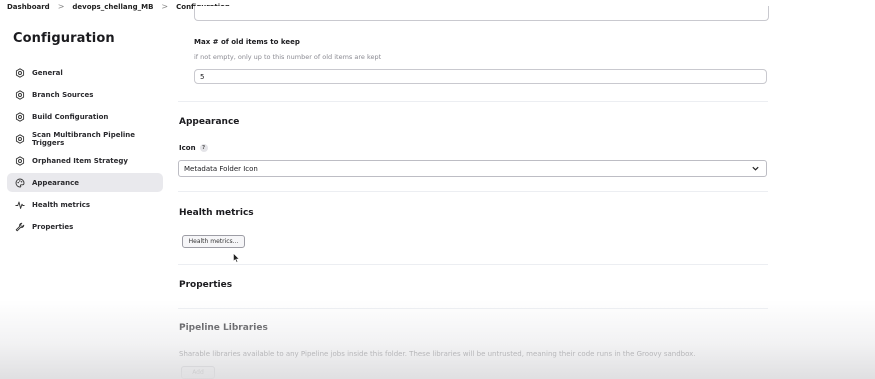 The width and height of the screenshot is (875, 379). Describe the element at coordinates (63, 94) in the screenshot. I see `sidebar-item-label: Branch Sources` at that location.